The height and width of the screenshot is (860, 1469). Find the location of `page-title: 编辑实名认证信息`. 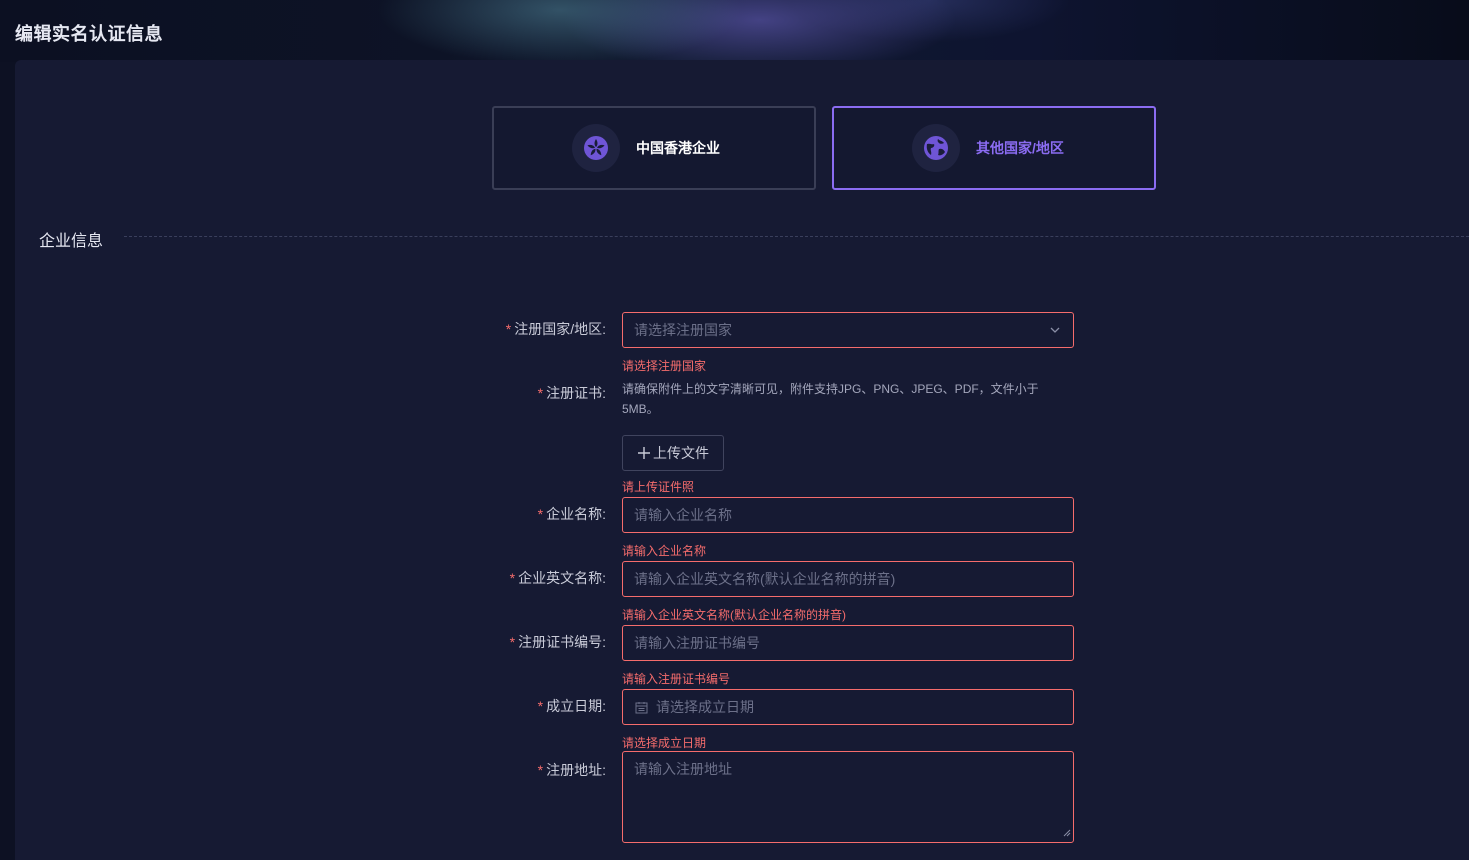

page-title: 编辑实名认证信息 is located at coordinates (89, 34).